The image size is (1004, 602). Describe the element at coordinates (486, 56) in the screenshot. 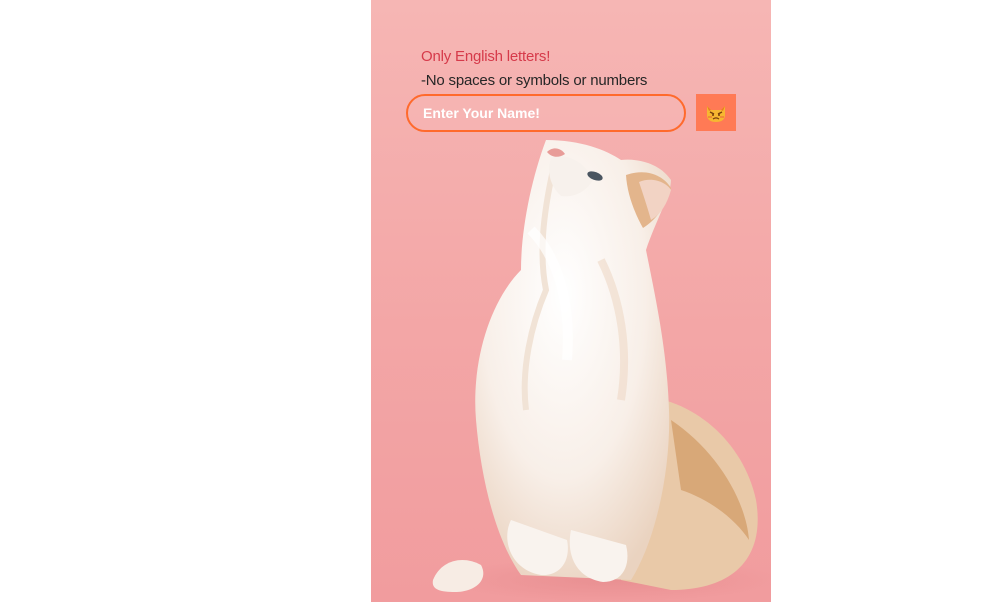

I see `warning-text: Only English letters!` at that location.